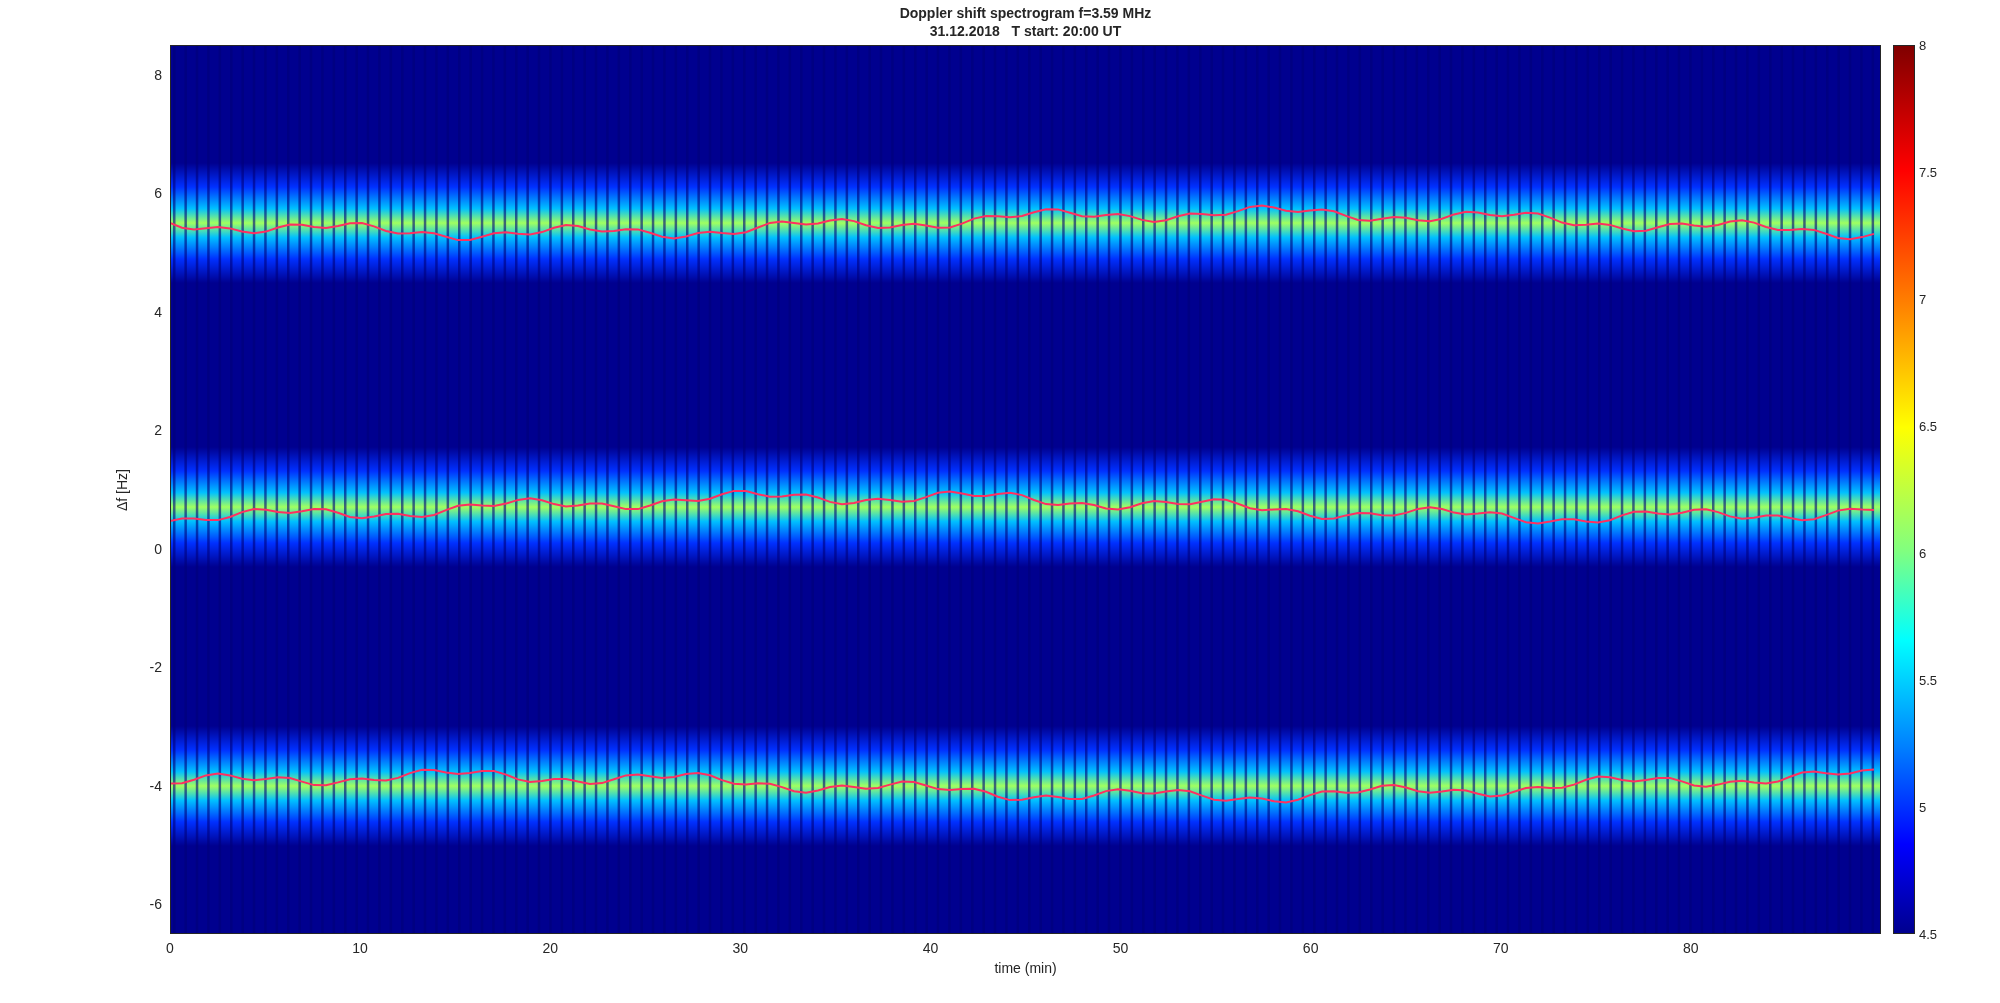 The image size is (2000, 1003). What do you see at coordinates (1928, 934) in the screenshot?
I see `colorbar-tick-label: 4.5` at bounding box center [1928, 934].